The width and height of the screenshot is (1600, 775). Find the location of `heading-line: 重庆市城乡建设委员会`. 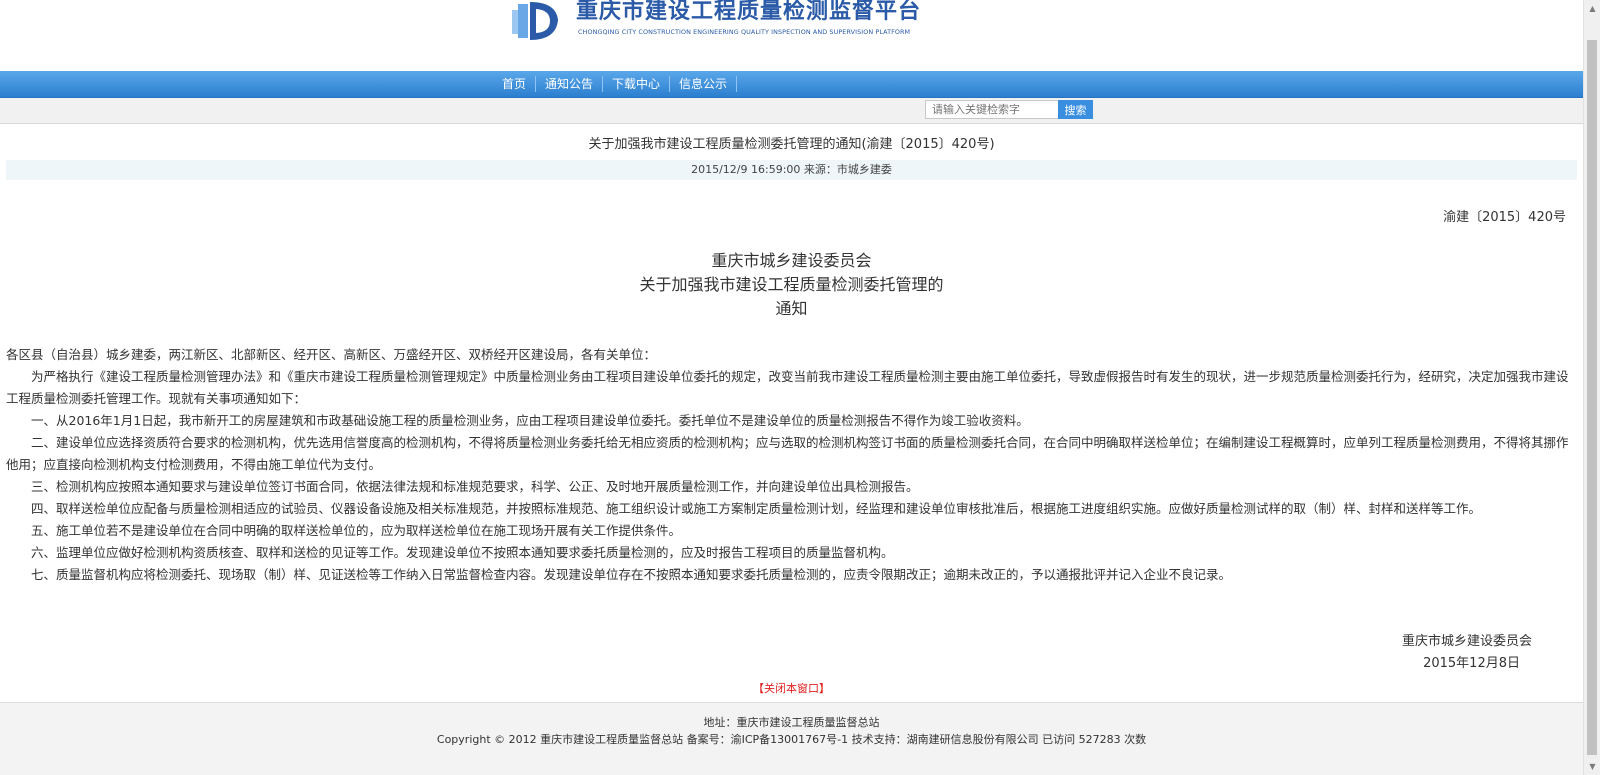

heading-line: 重庆市城乡建设委员会 is located at coordinates (791, 260).